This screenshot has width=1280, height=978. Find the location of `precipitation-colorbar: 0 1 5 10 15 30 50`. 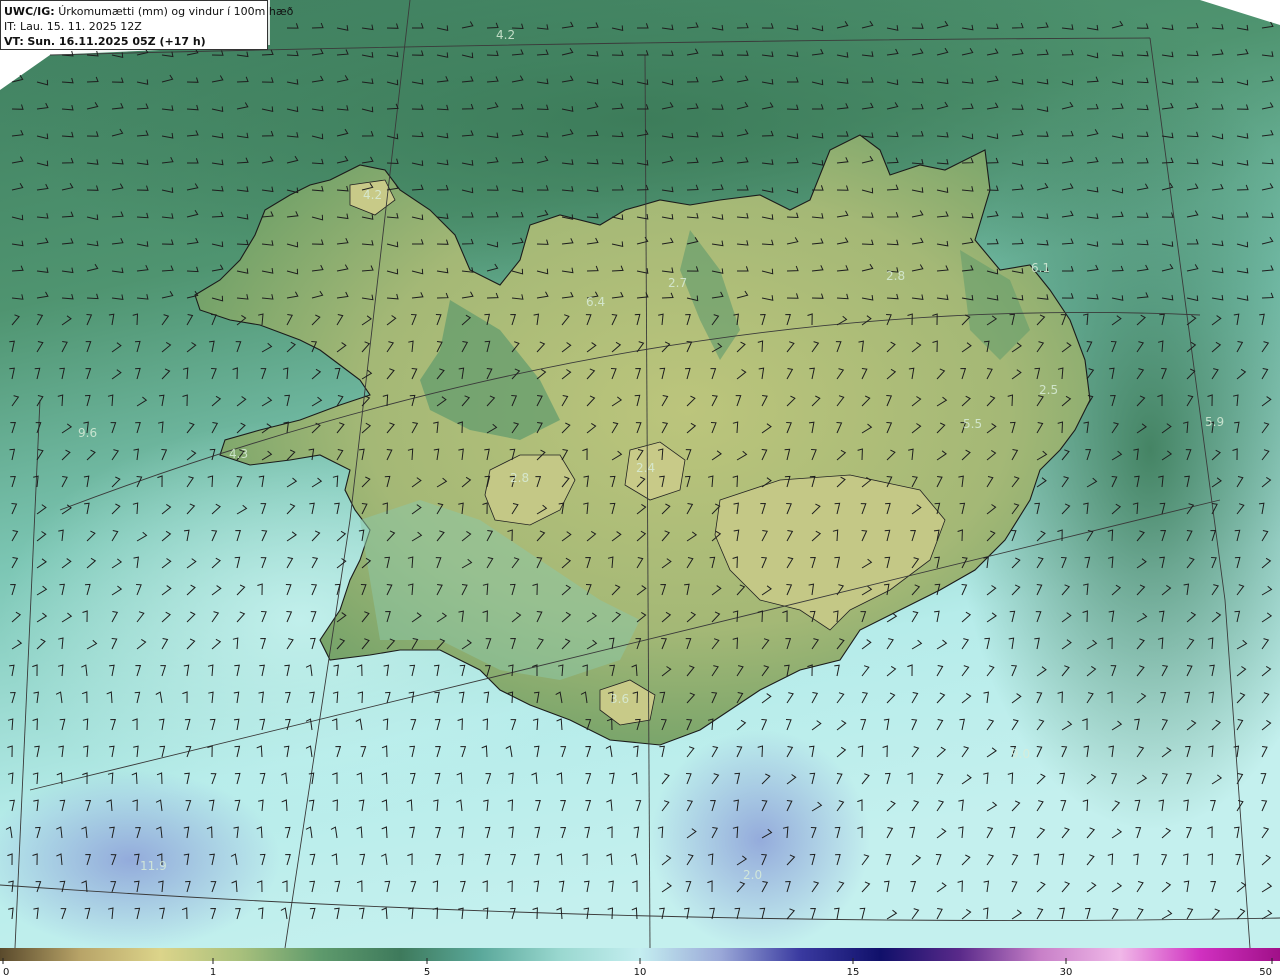

precipitation-colorbar: 0 1 5 10 15 30 50 is located at coordinates (640, 963).